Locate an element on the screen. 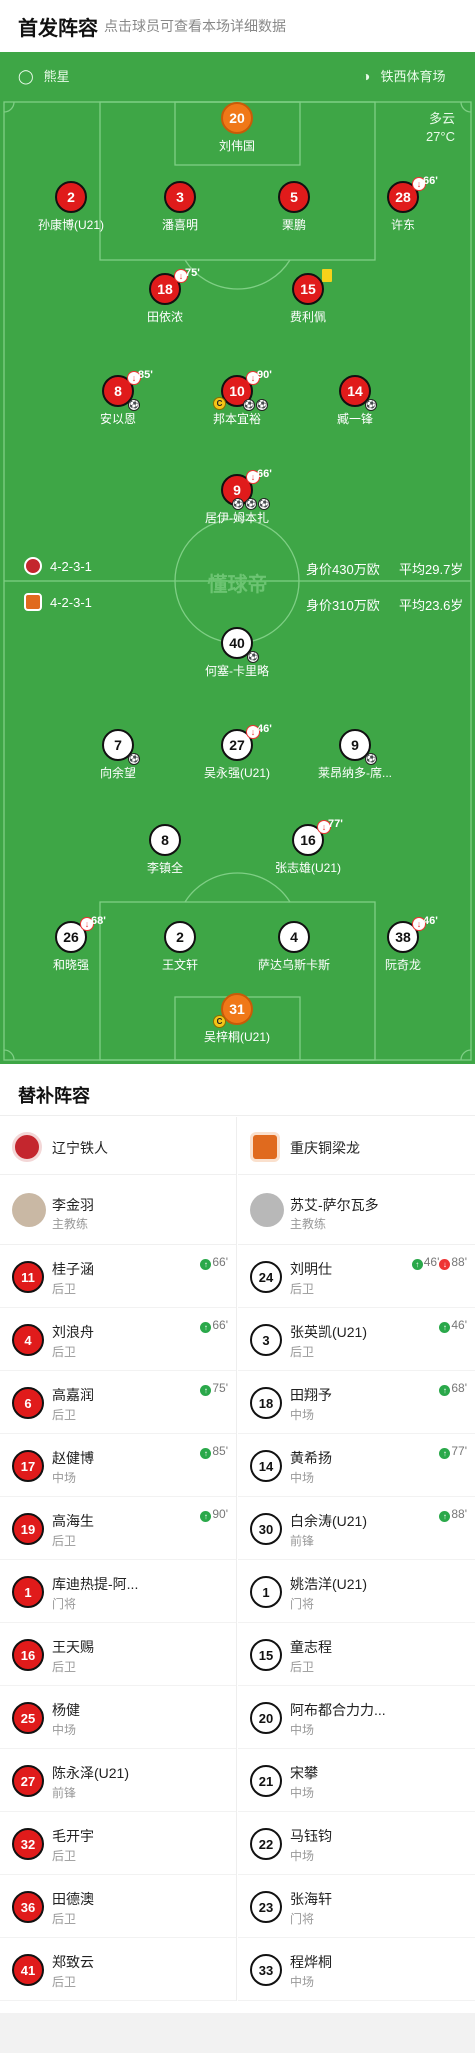 This screenshot has width=475, height=2053. sub-player-row: 16 王天赐 后卫 is located at coordinates (118, 1654).